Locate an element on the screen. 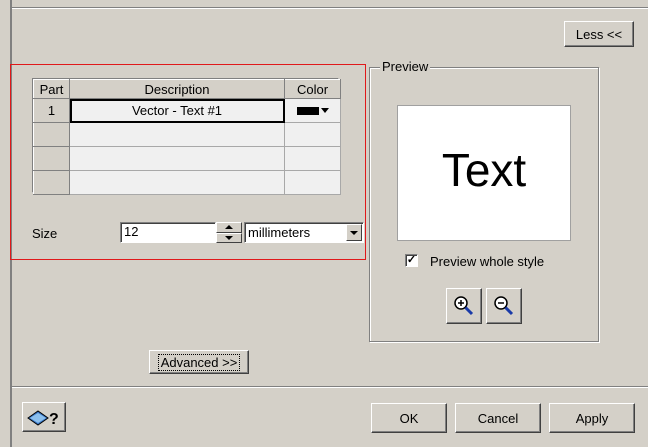 This screenshot has width=648, height=447. zoom-in-button is located at coordinates (464, 306).